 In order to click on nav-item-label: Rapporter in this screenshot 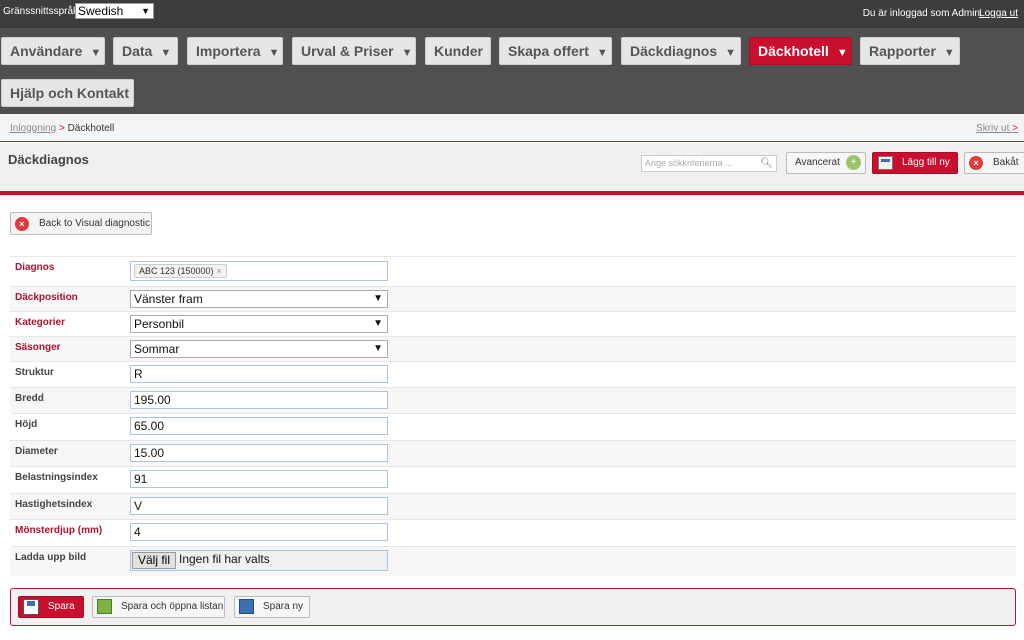, I will do `click(902, 51)`.